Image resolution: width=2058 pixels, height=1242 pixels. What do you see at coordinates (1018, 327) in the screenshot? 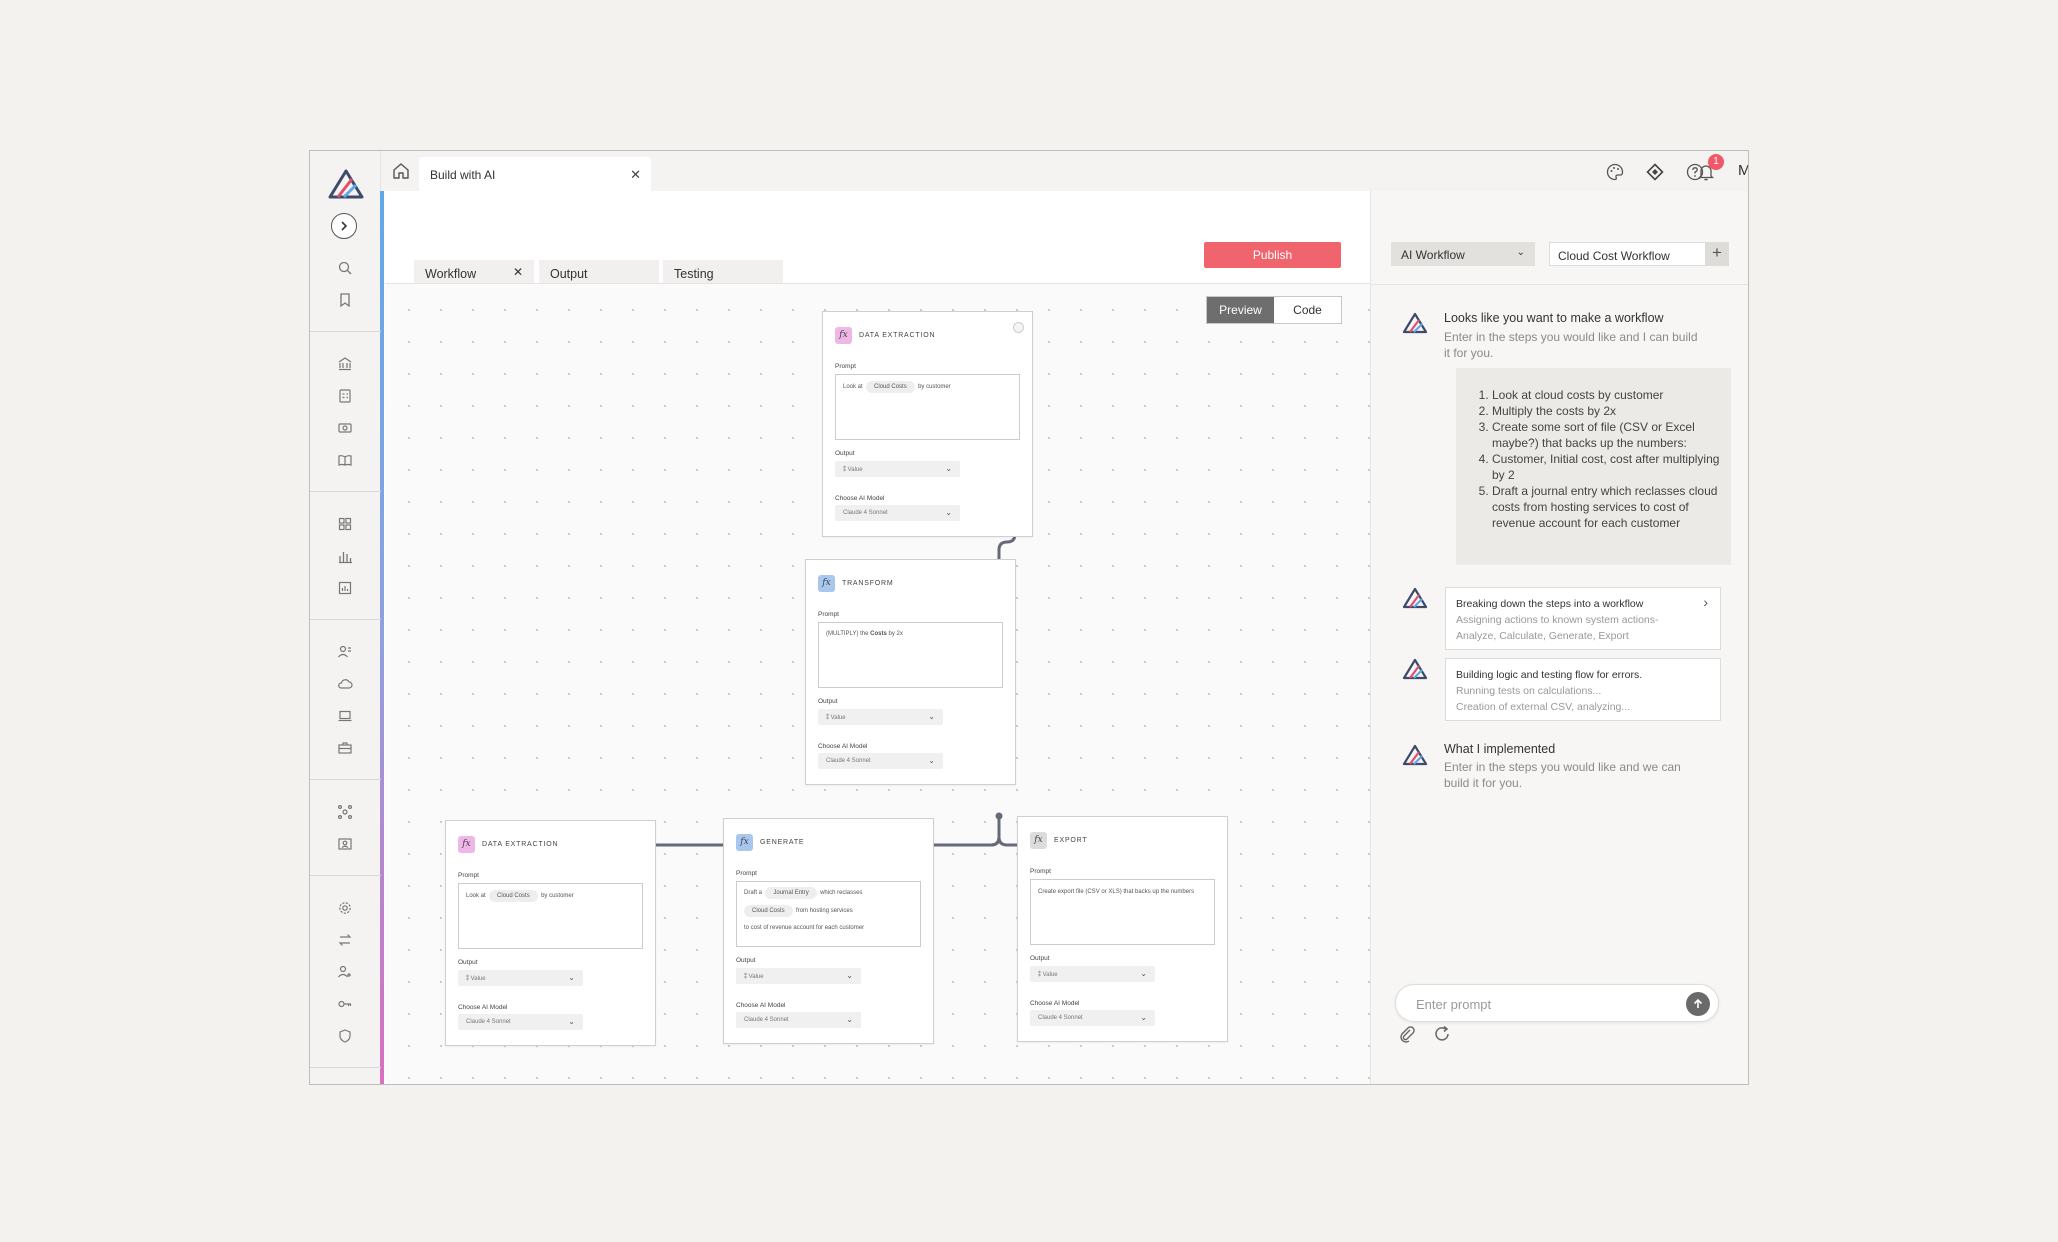
I see `node-select-radio` at bounding box center [1018, 327].